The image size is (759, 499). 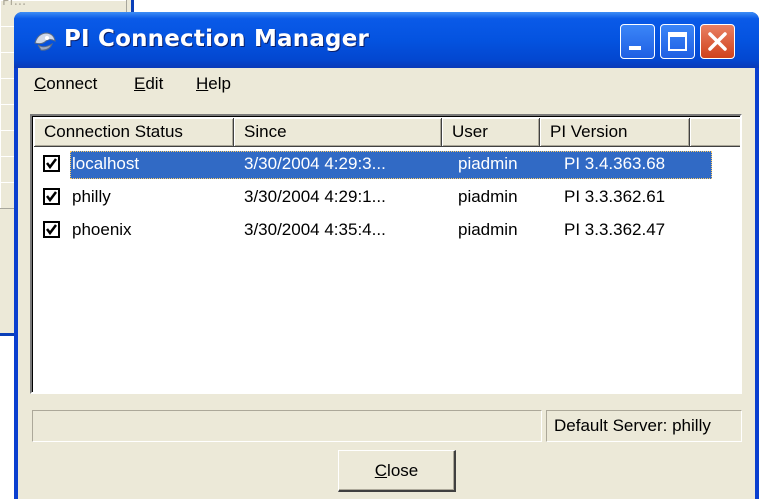 What do you see at coordinates (637, 41) in the screenshot?
I see `minimize-button` at bounding box center [637, 41].